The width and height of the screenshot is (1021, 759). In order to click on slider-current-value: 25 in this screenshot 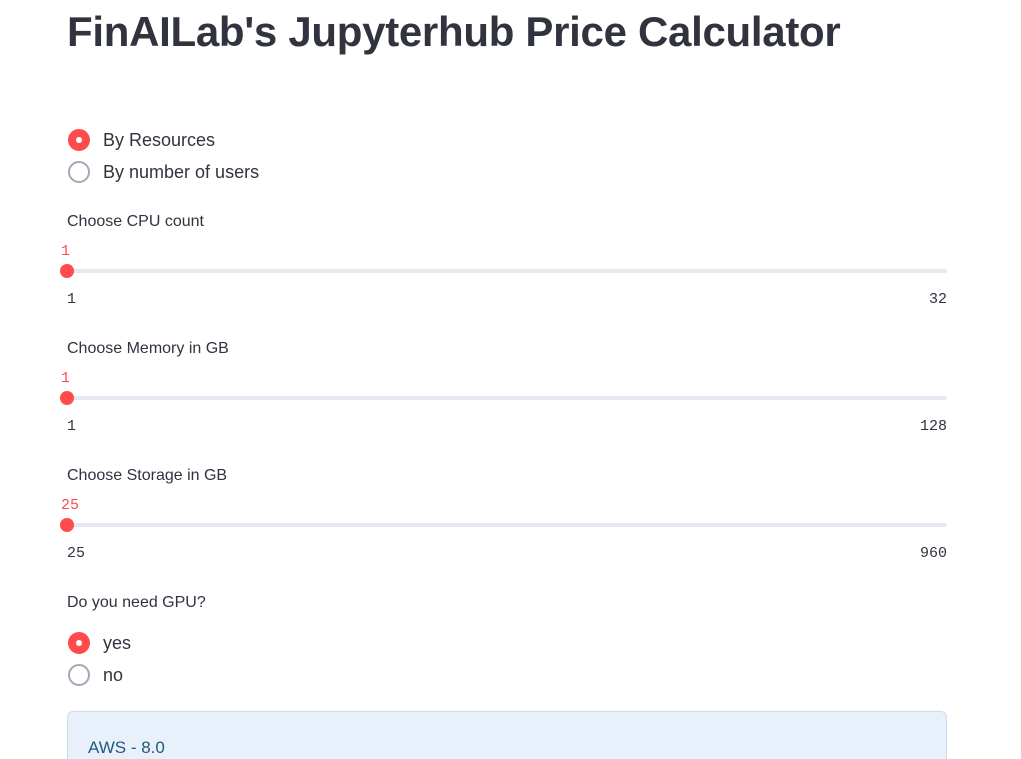, I will do `click(70, 505)`.